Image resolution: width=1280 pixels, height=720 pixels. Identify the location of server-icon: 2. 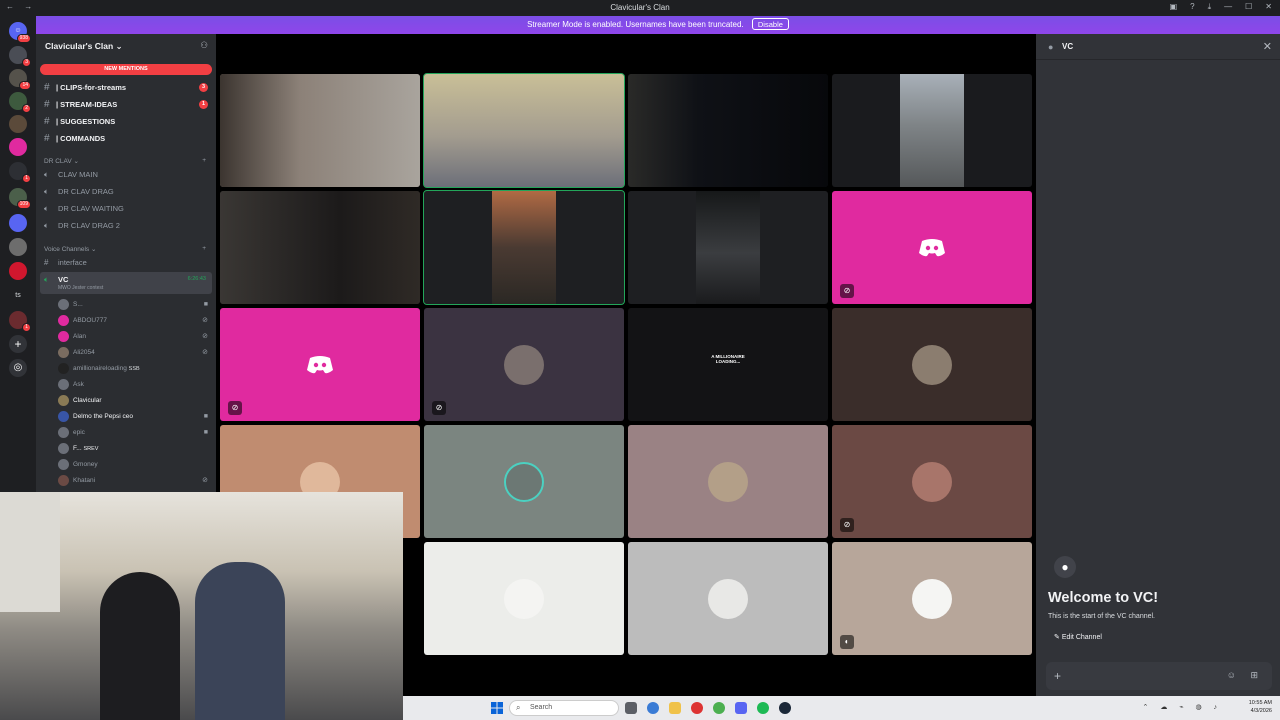
(20, 102).